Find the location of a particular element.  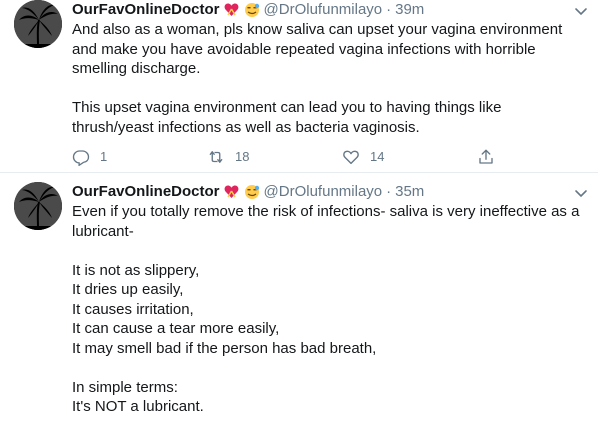

tweet-header: OurFavOnlineDoctor @DrOlufunmilayo · 35m is located at coordinates (329, 192).